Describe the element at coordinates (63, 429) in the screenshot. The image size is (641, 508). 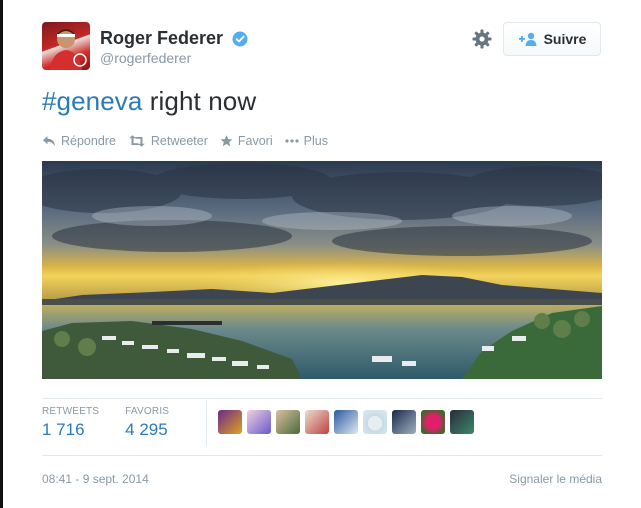
I see `retweets-count: 1 716` at that location.